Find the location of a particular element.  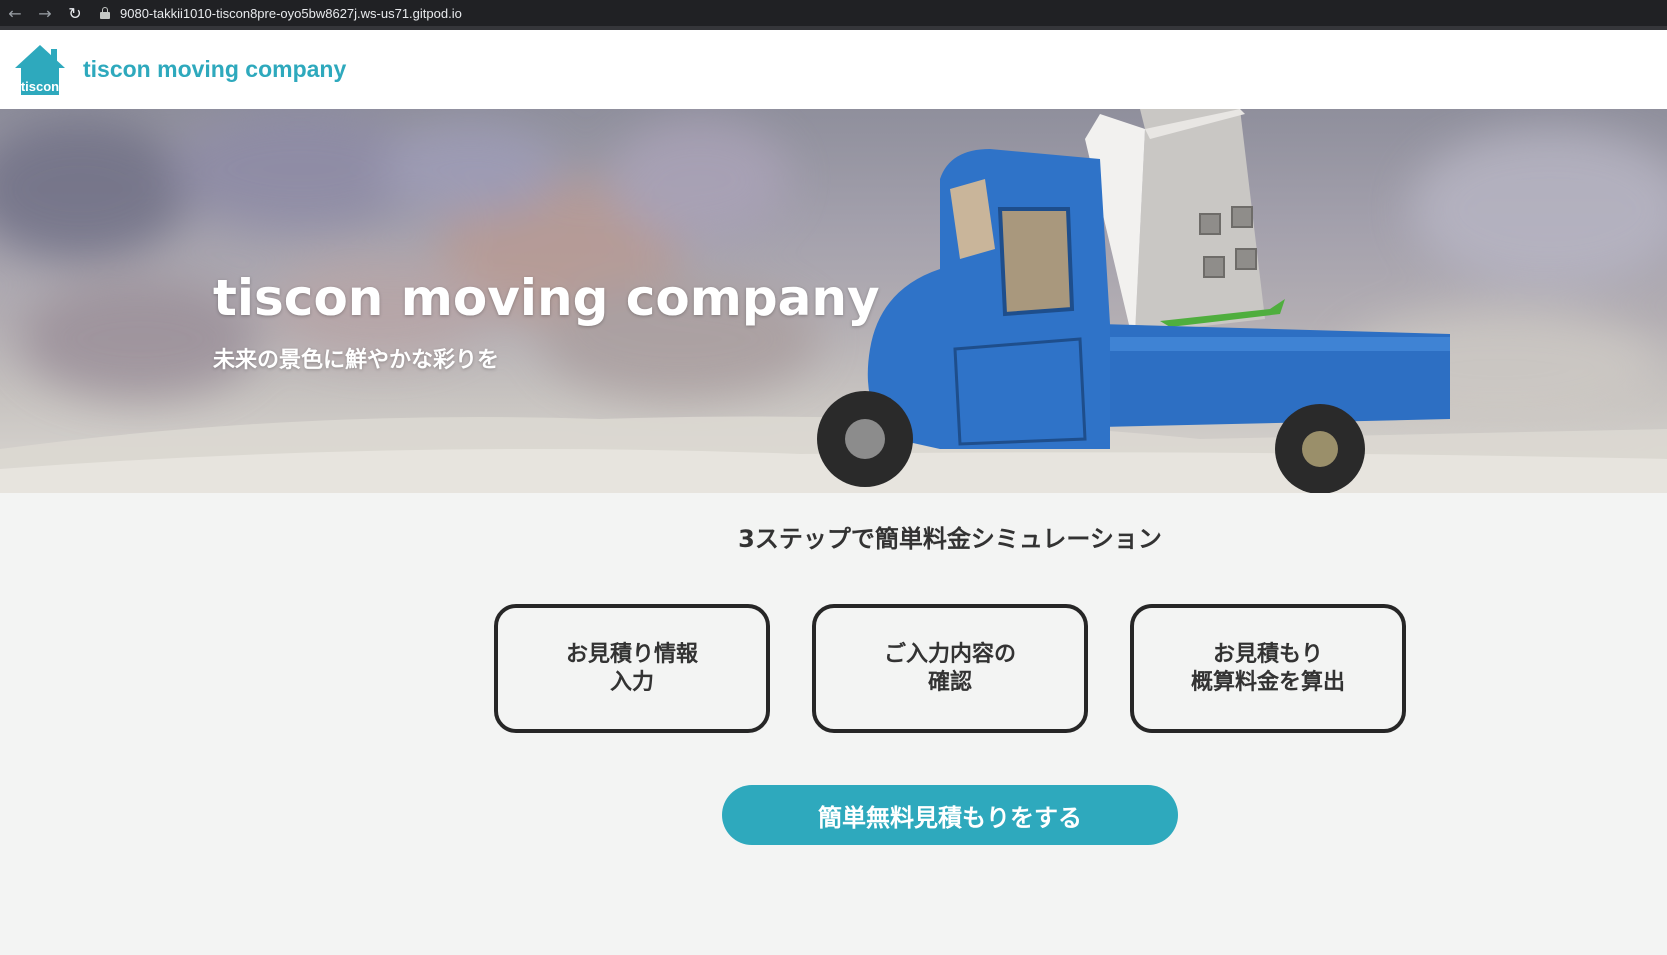

steps-list: お見積り情報 入力 ご入力内容の 確認 お見積もり 概算料金を算出 is located at coordinates (950, 668).